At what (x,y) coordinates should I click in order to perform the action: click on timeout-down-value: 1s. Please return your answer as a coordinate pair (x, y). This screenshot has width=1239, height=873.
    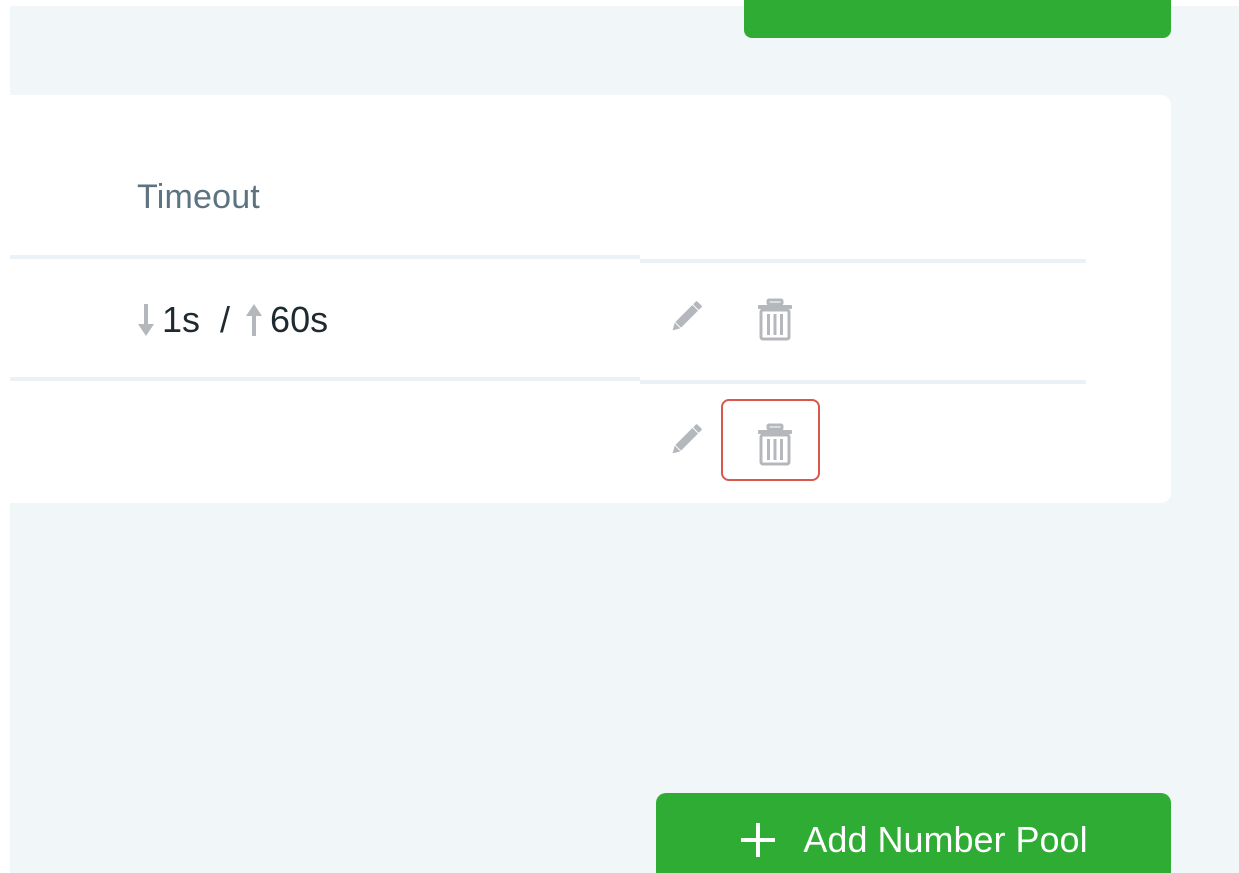
    Looking at the image, I should click on (181, 319).